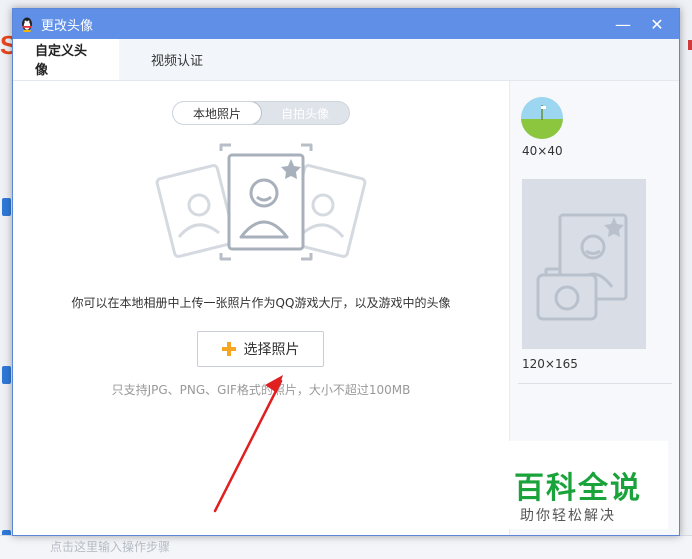 Image resolution: width=692 pixels, height=559 pixels. Describe the element at coordinates (261, 202) in the screenshot. I see `photo-portrait-icon` at that location.